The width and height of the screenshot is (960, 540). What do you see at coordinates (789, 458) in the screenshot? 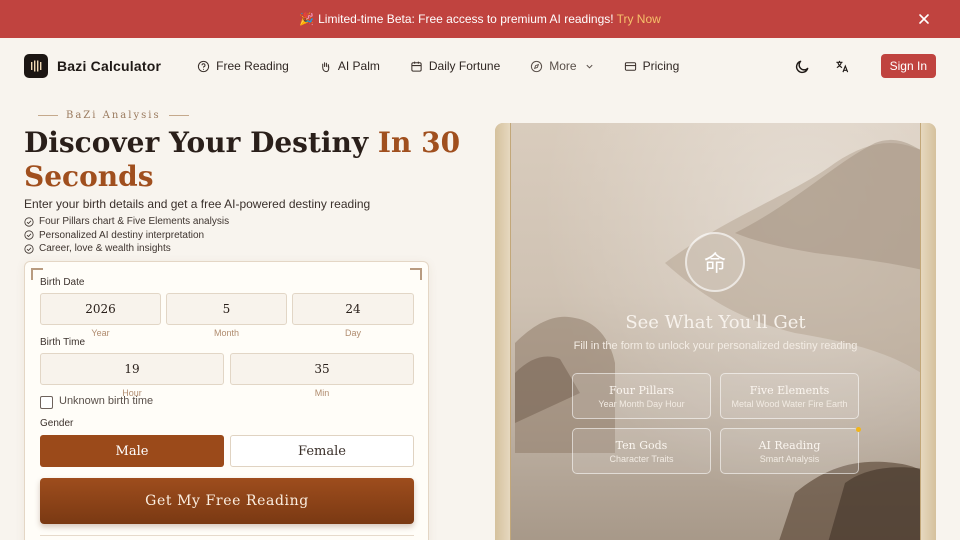
I see `tile-subtitle: Smart Analysis` at bounding box center [789, 458].